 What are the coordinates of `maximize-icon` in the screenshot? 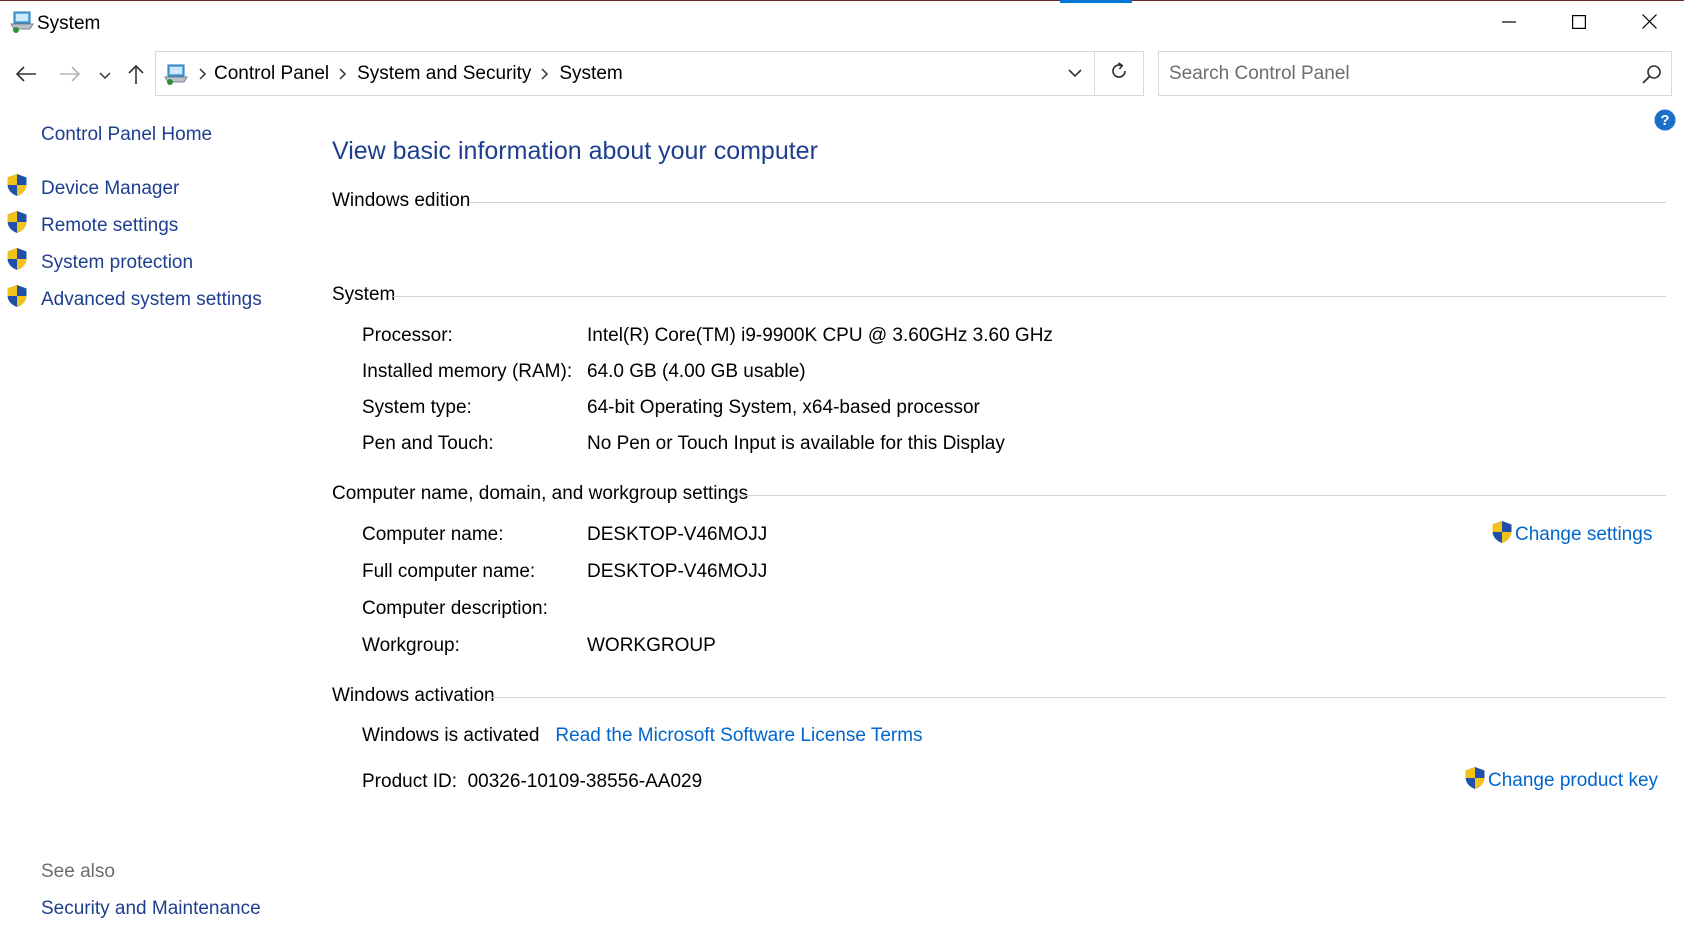 It's located at (1579, 24).